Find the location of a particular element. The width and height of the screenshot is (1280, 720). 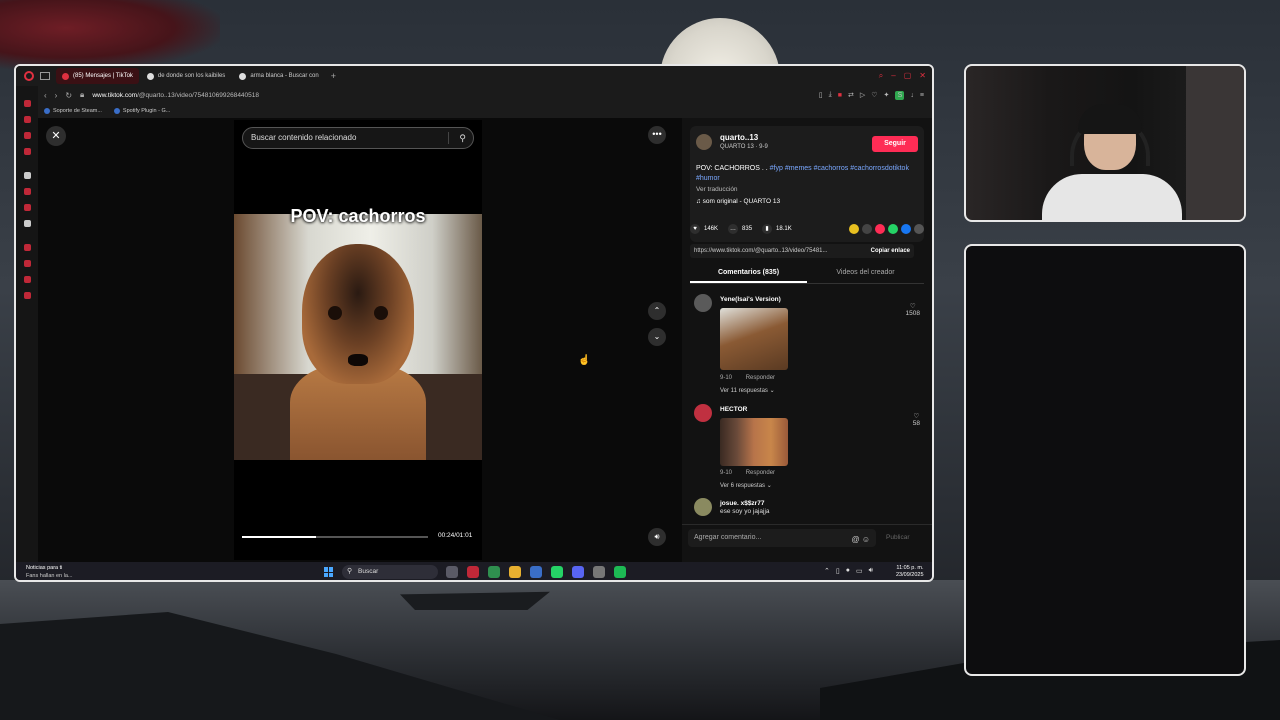

tab-creator-videos: Videos del creador is located at coordinates (865, 273).